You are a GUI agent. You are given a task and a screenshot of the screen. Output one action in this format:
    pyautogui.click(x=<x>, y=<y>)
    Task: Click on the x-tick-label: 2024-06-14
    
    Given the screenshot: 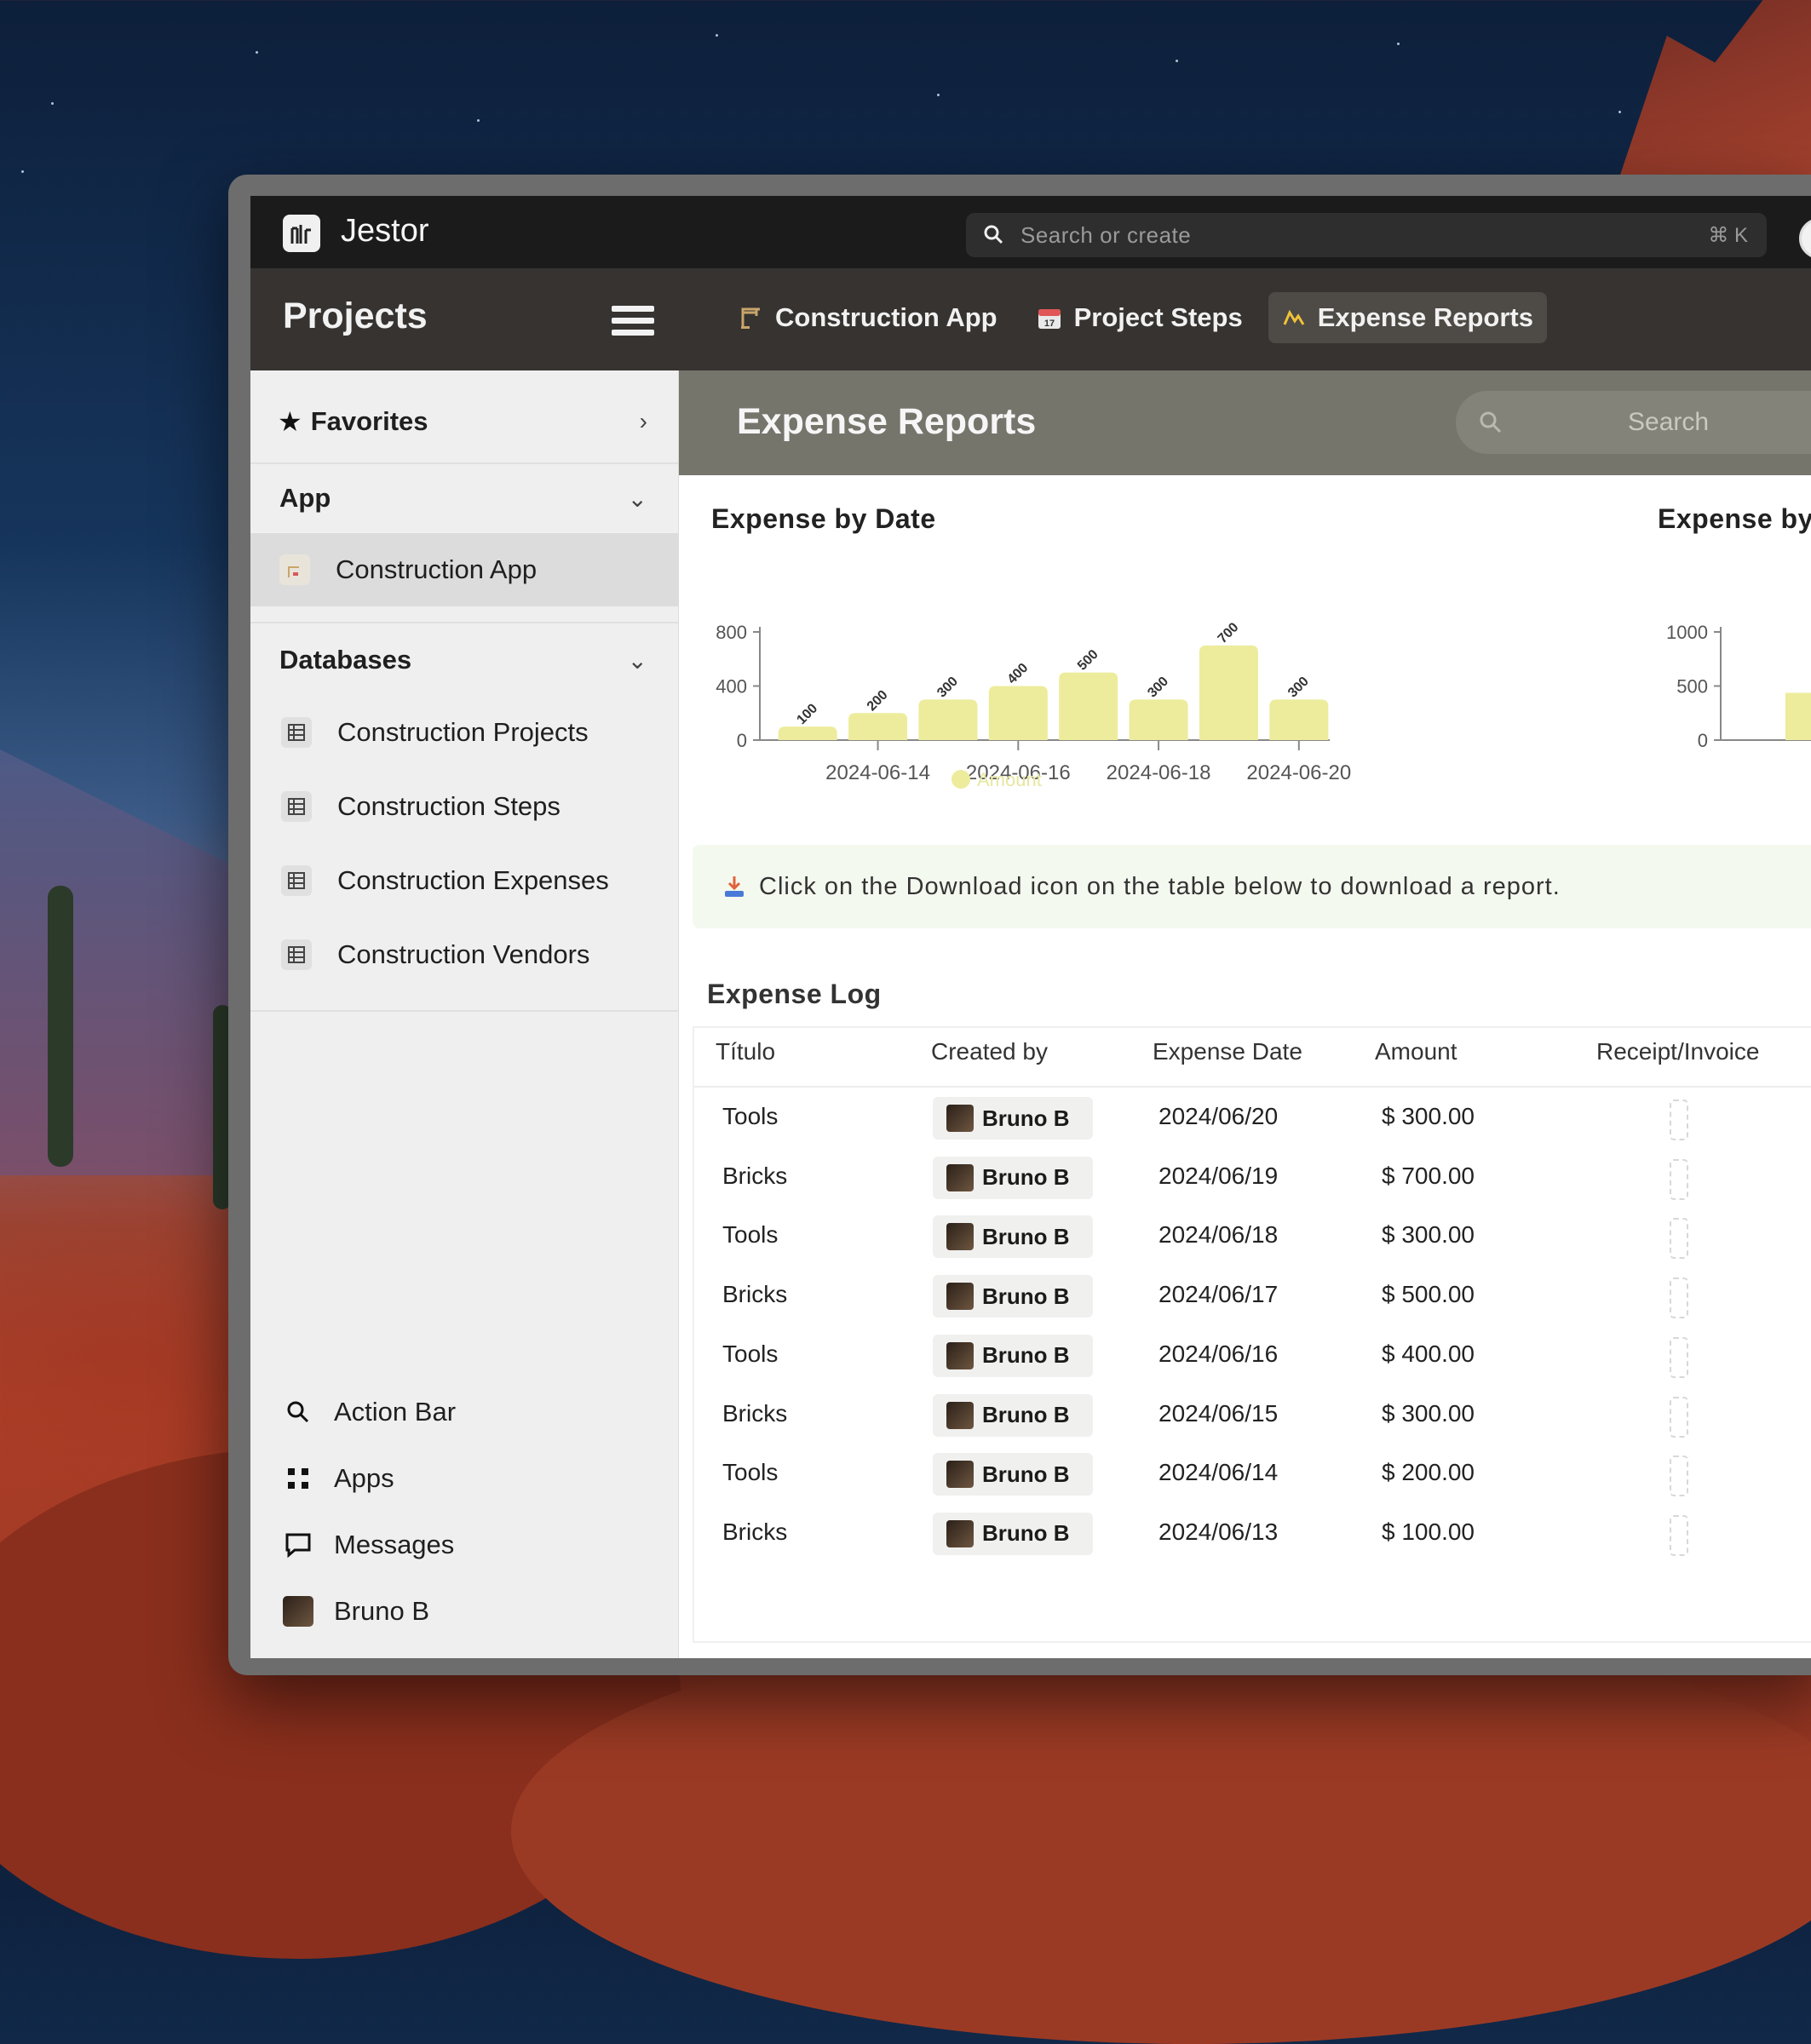 What is the action you would take?
    pyautogui.click(x=878, y=772)
    